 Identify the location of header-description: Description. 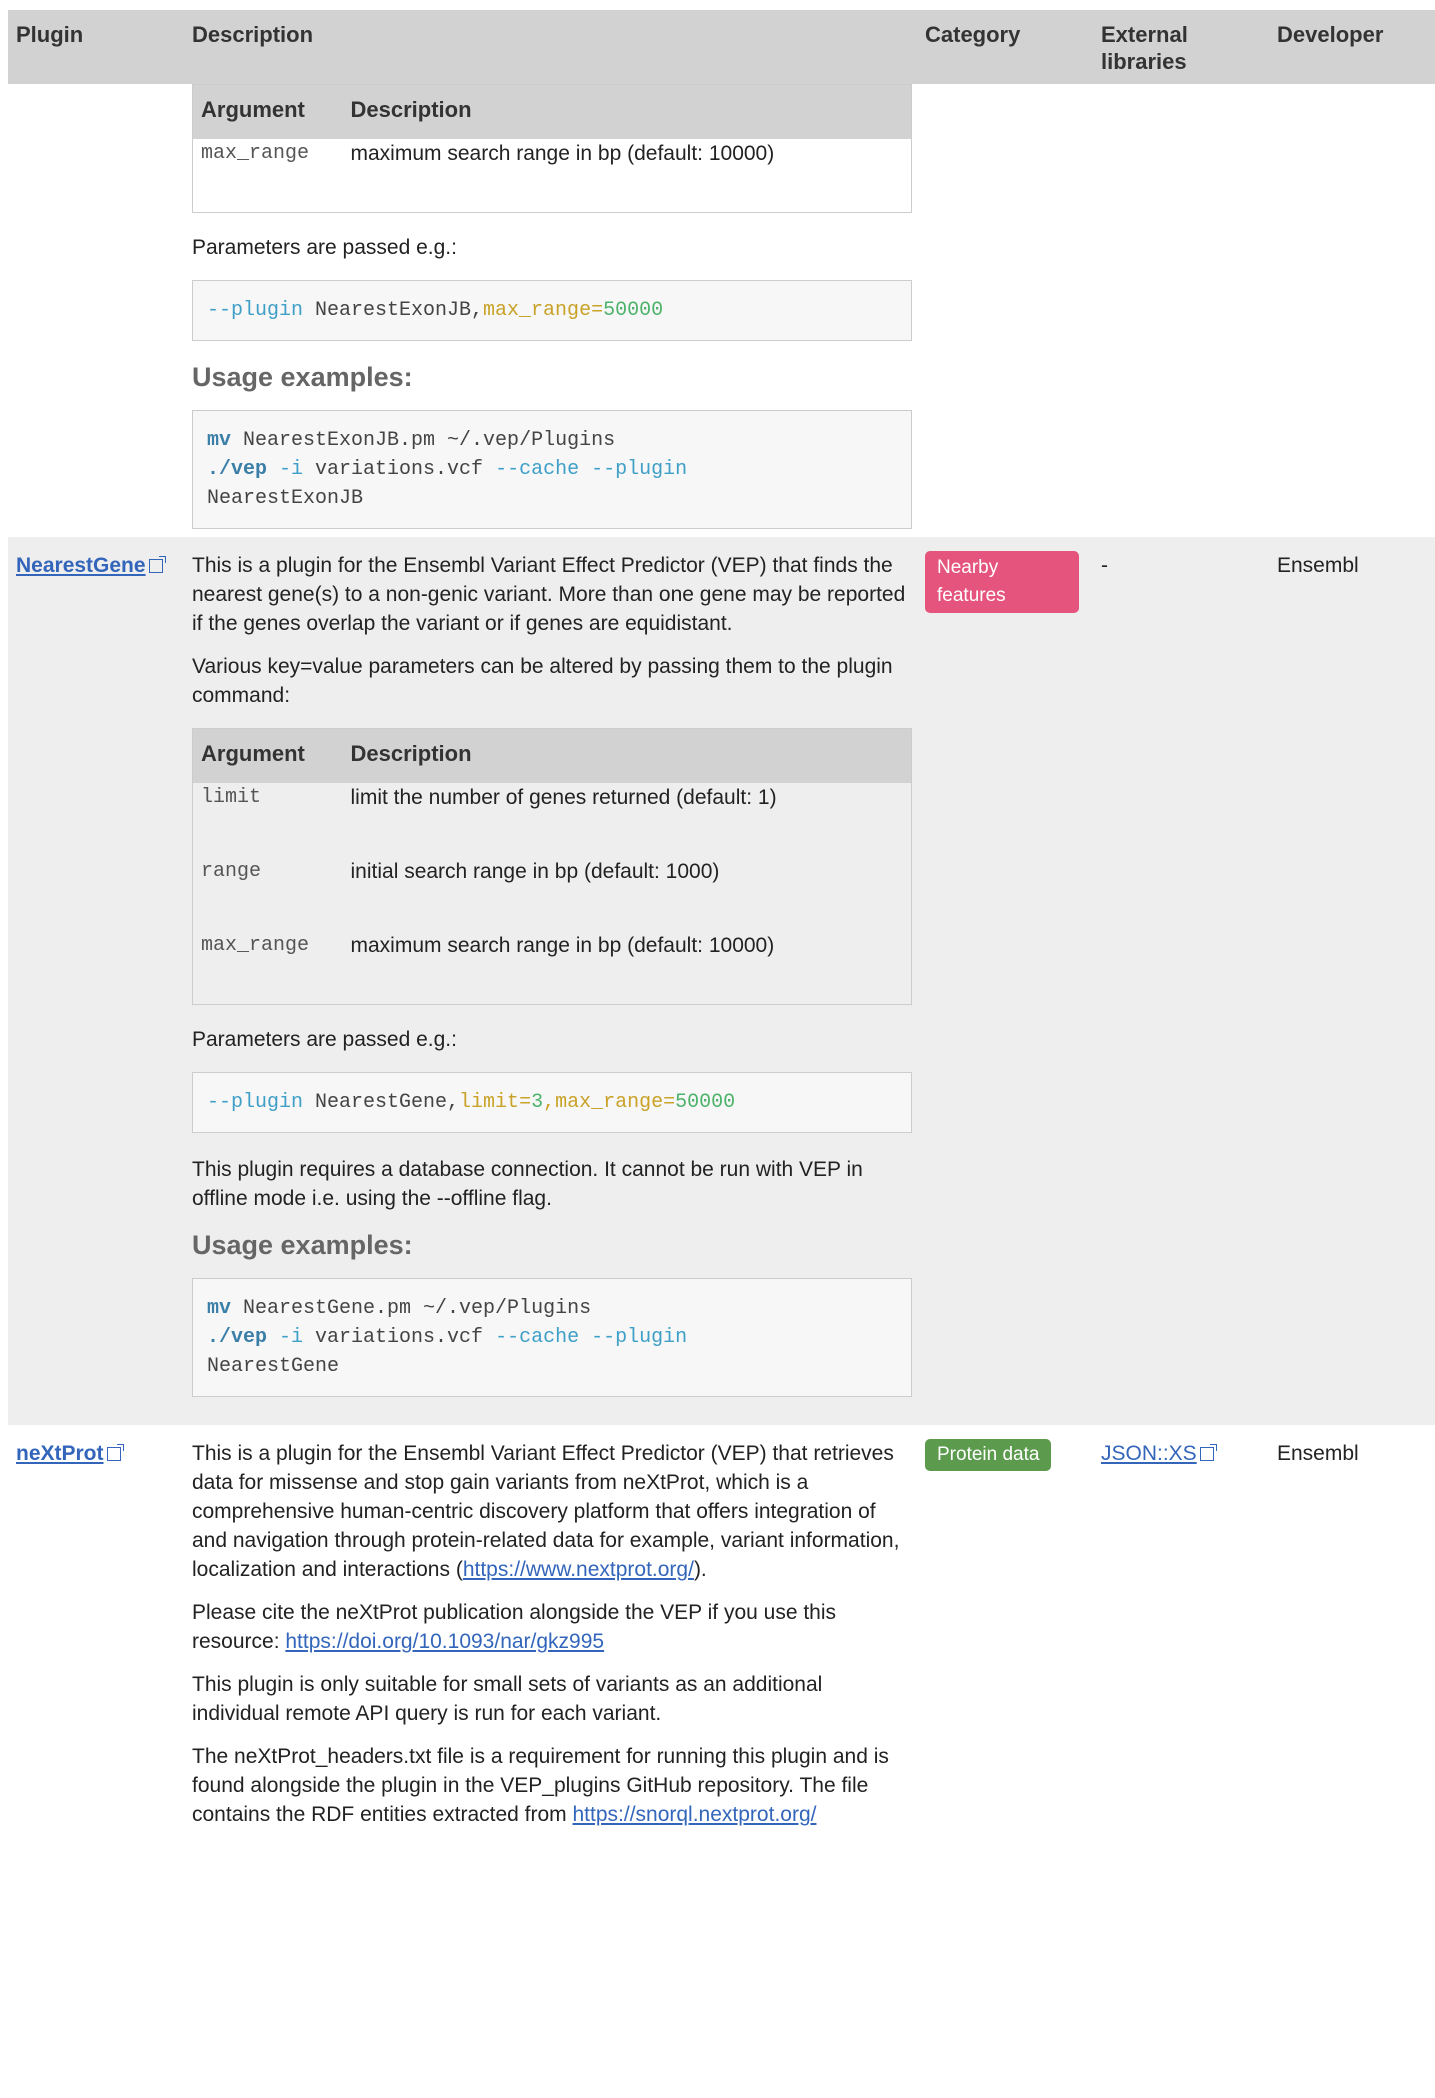
(550, 47).